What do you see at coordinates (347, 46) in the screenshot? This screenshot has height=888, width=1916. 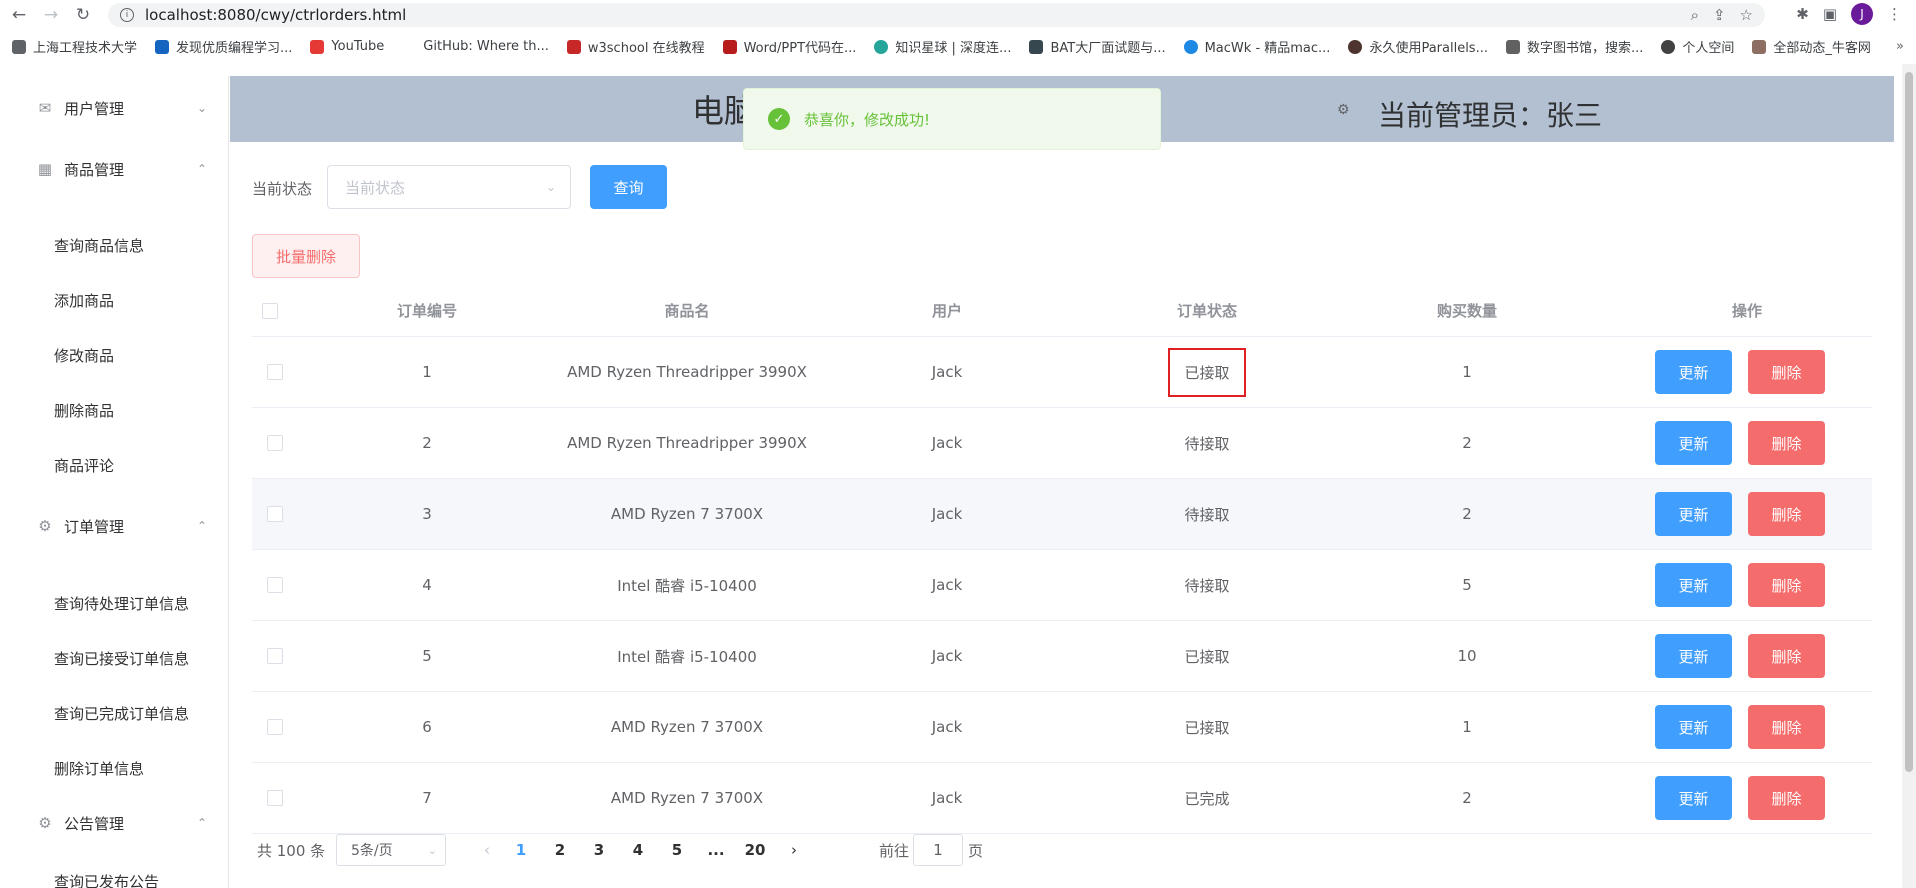 I see `bookmark-item: YouTube` at bounding box center [347, 46].